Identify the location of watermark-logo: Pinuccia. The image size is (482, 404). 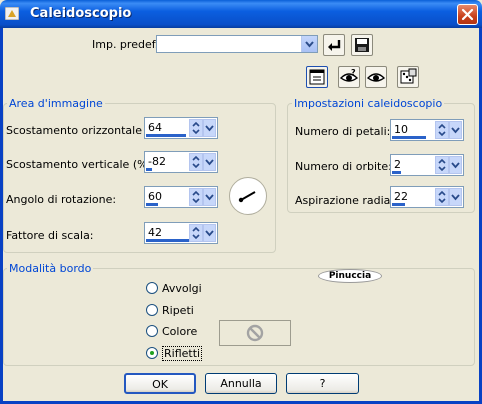
(350, 276).